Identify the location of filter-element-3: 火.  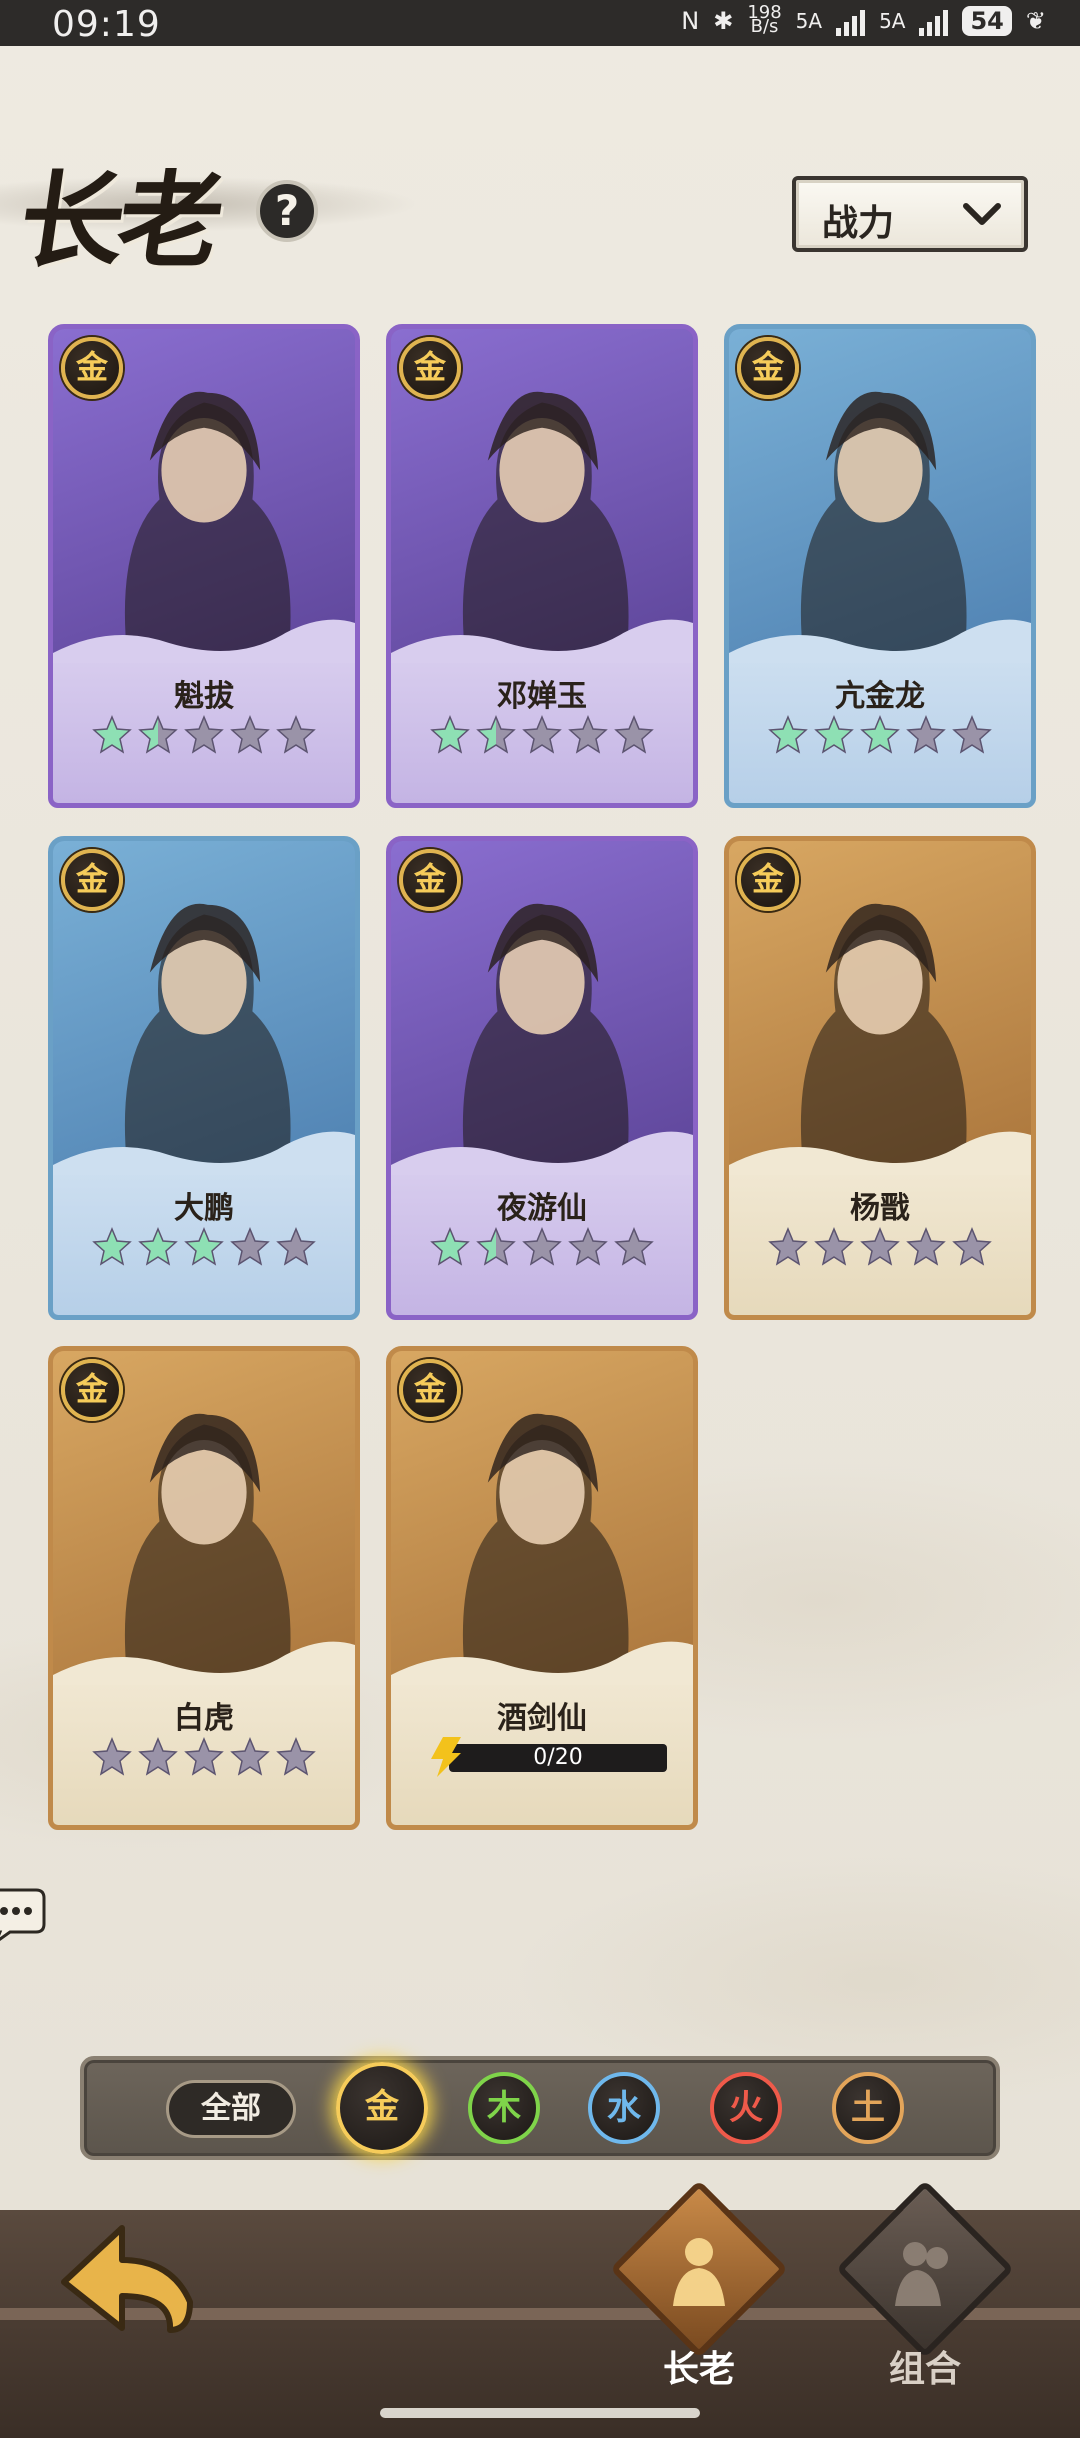
(746, 2108).